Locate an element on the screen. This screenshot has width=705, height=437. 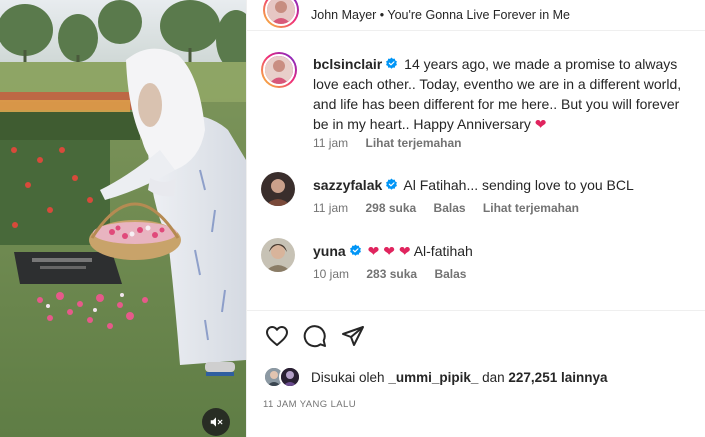
comment-time: 11 jam is located at coordinates (330, 208).